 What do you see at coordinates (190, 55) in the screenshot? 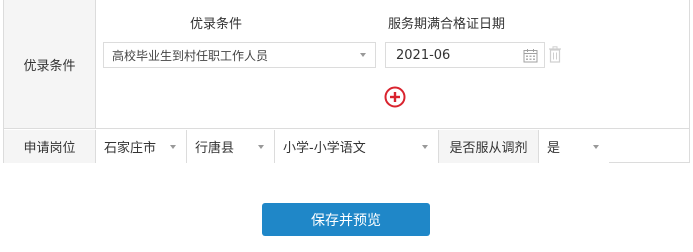
I see `condition-select-value: 高校毕业生到村任职工作人员` at bounding box center [190, 55].